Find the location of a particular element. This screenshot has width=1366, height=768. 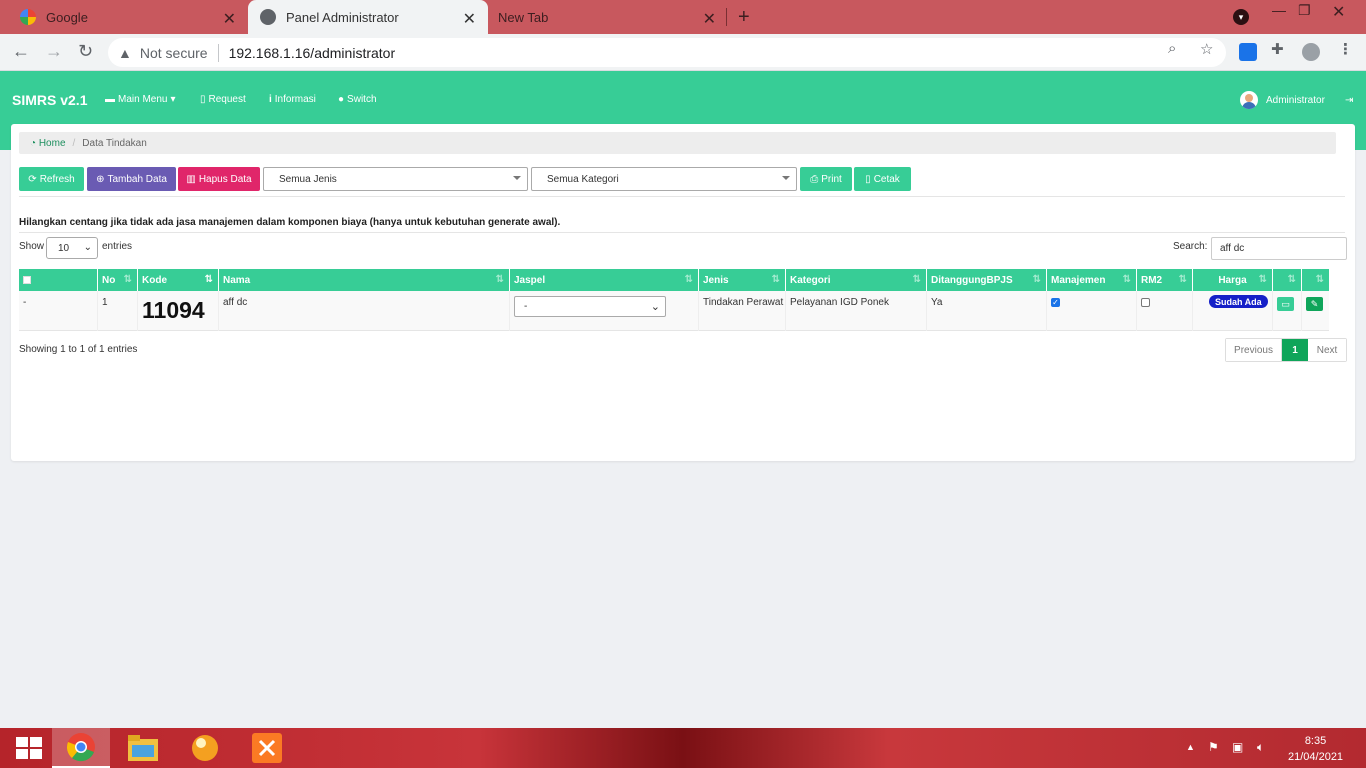

reload-icon: ↻ is located at coordinates (85, 51).